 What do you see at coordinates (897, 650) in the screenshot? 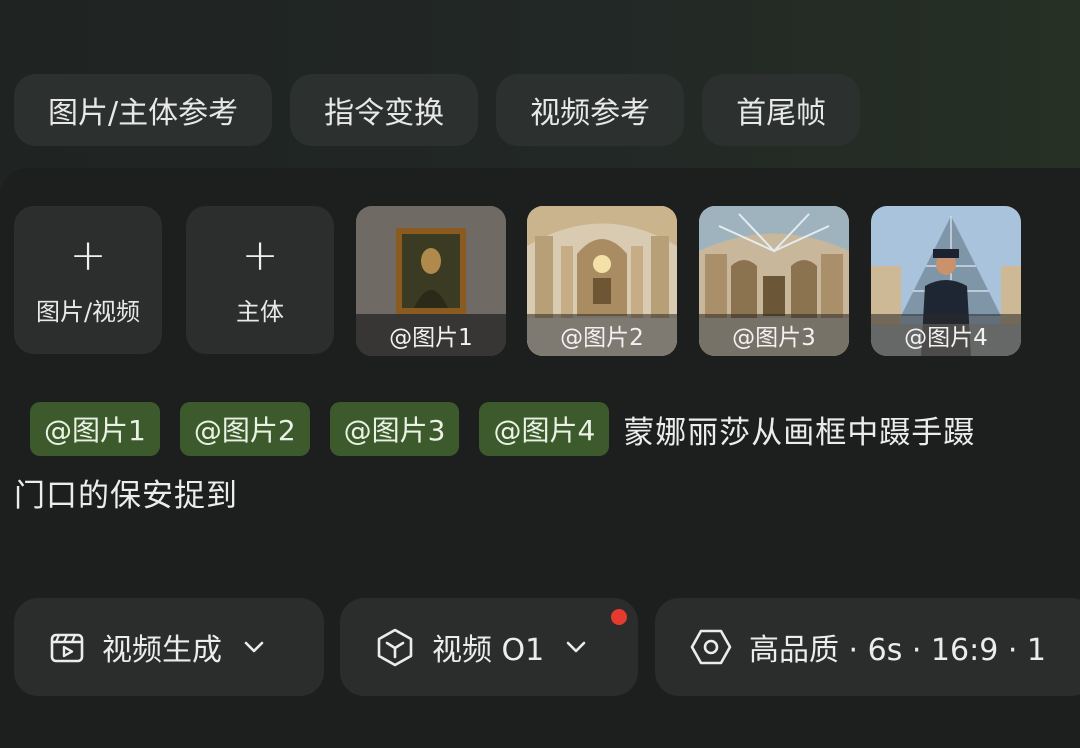
I see `quality-settings-label: 高品质 · 6s · 16:9 · 1` at bounding box center [897, 650].